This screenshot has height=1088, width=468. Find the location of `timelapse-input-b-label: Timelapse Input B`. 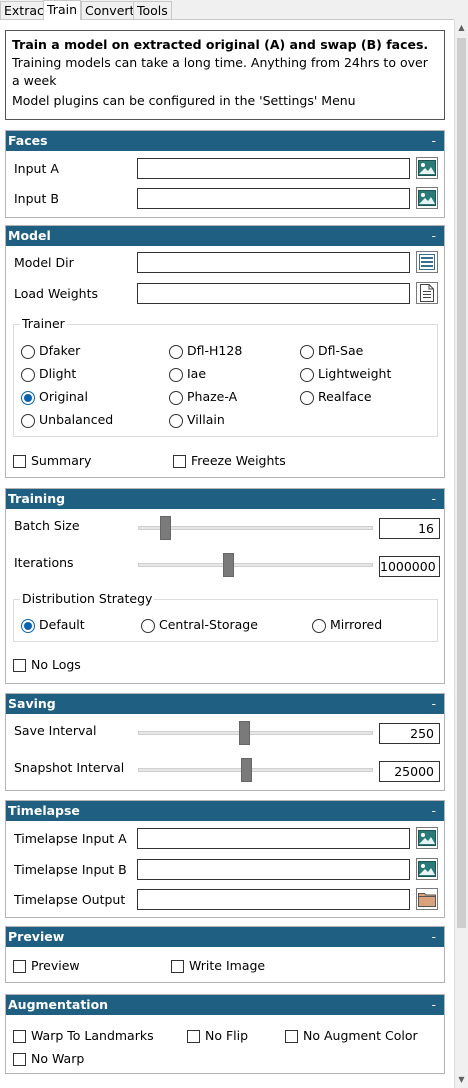

timelapse-input-b-label: Timelapse Input B is located at coordinates (70, 869).